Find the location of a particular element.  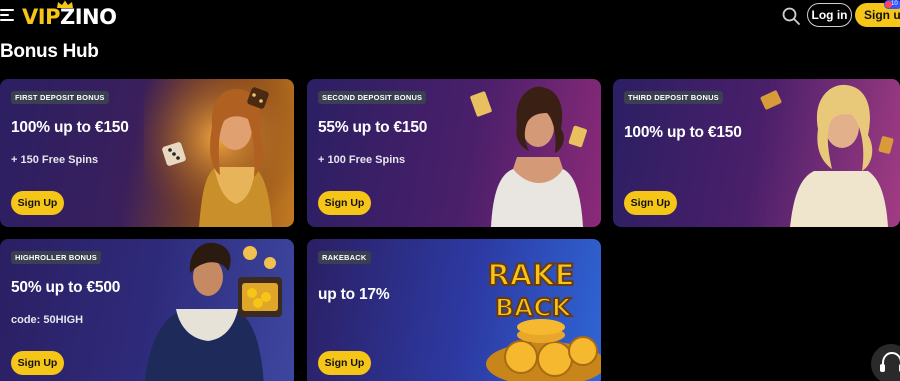

art-text-rake: RAKE is located at coordinates (530, 275).